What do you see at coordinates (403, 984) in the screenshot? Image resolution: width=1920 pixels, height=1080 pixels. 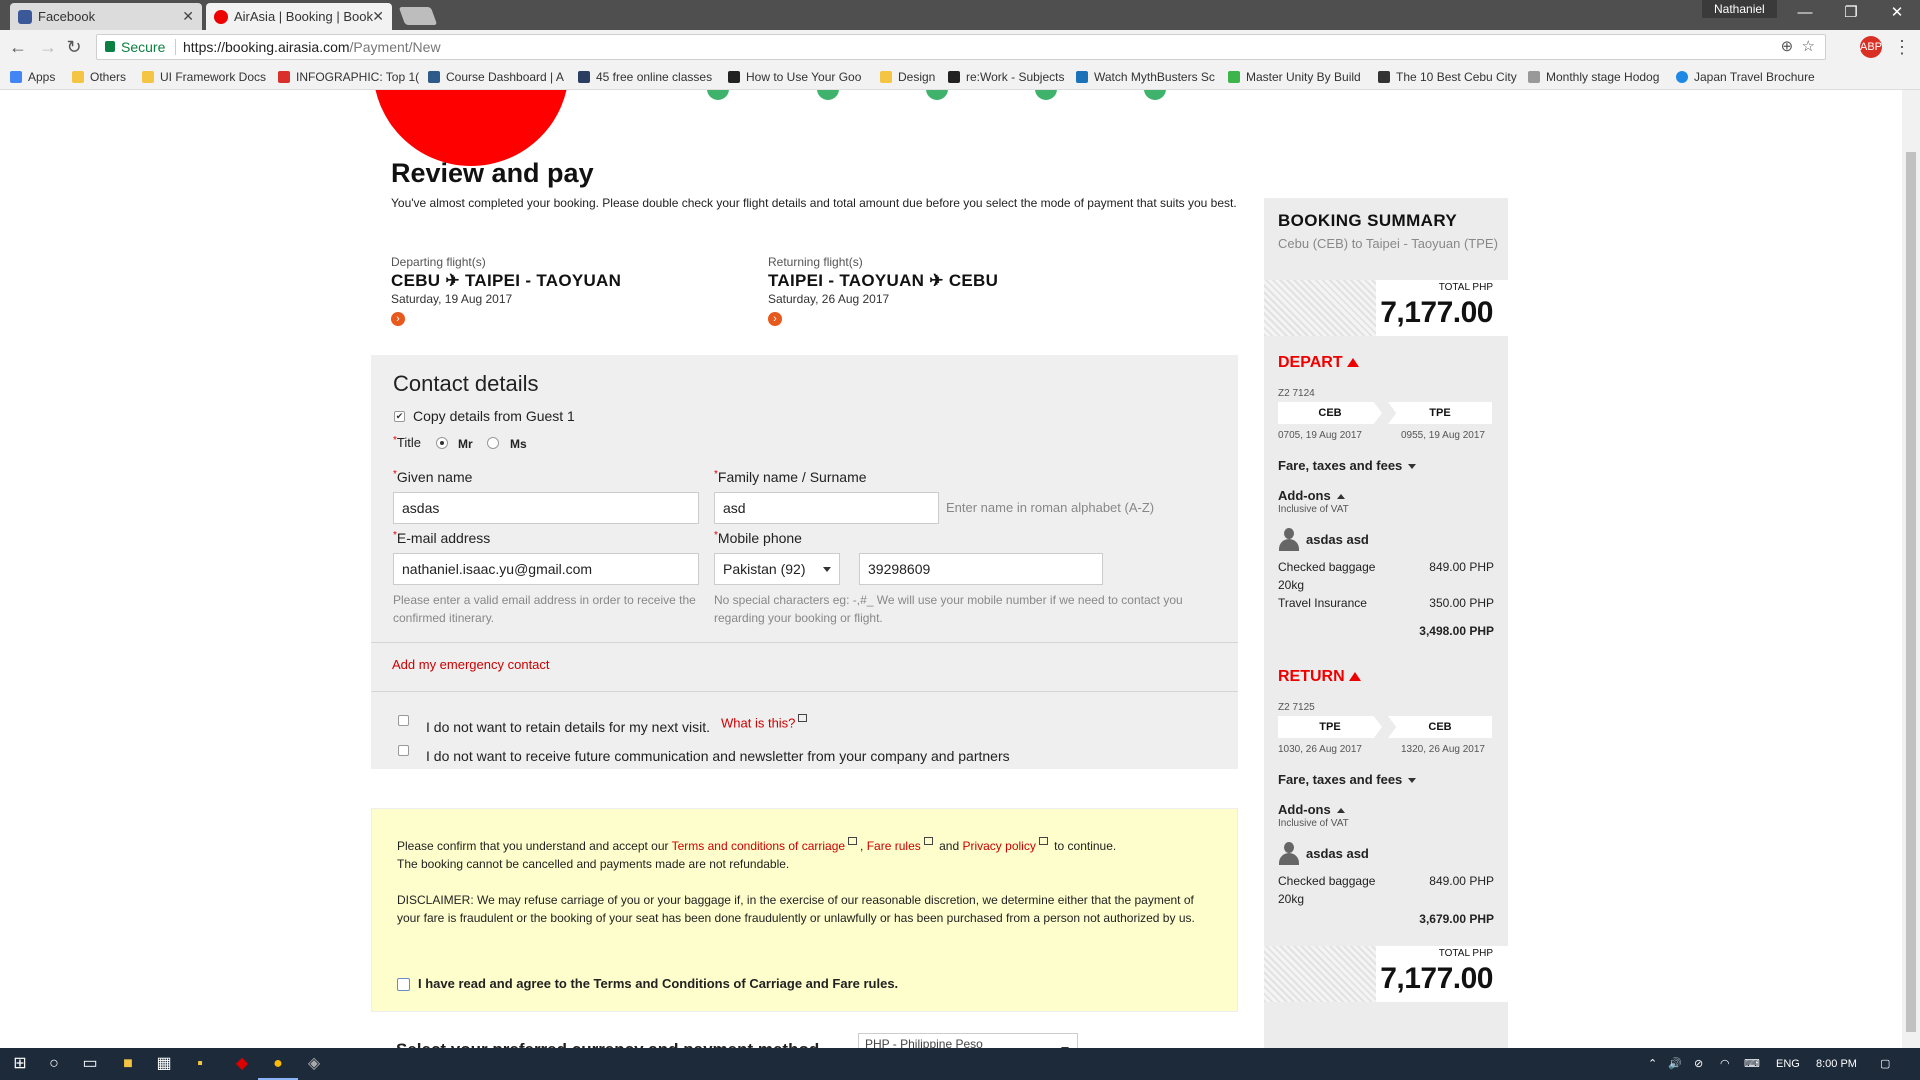 I see `agree-terms-checkbox` at bounding box center [403, 984].